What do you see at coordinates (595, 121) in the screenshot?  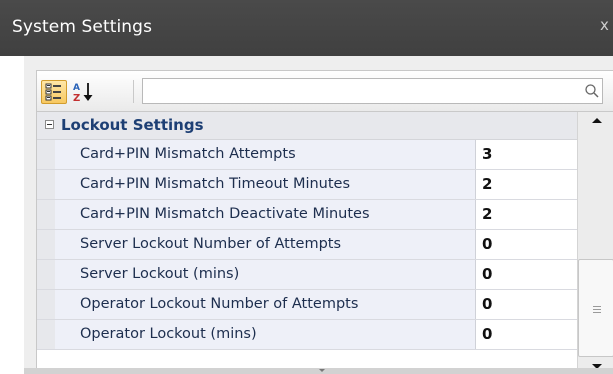 I see `scroll-up-icon` at bounding box center [595, 121].